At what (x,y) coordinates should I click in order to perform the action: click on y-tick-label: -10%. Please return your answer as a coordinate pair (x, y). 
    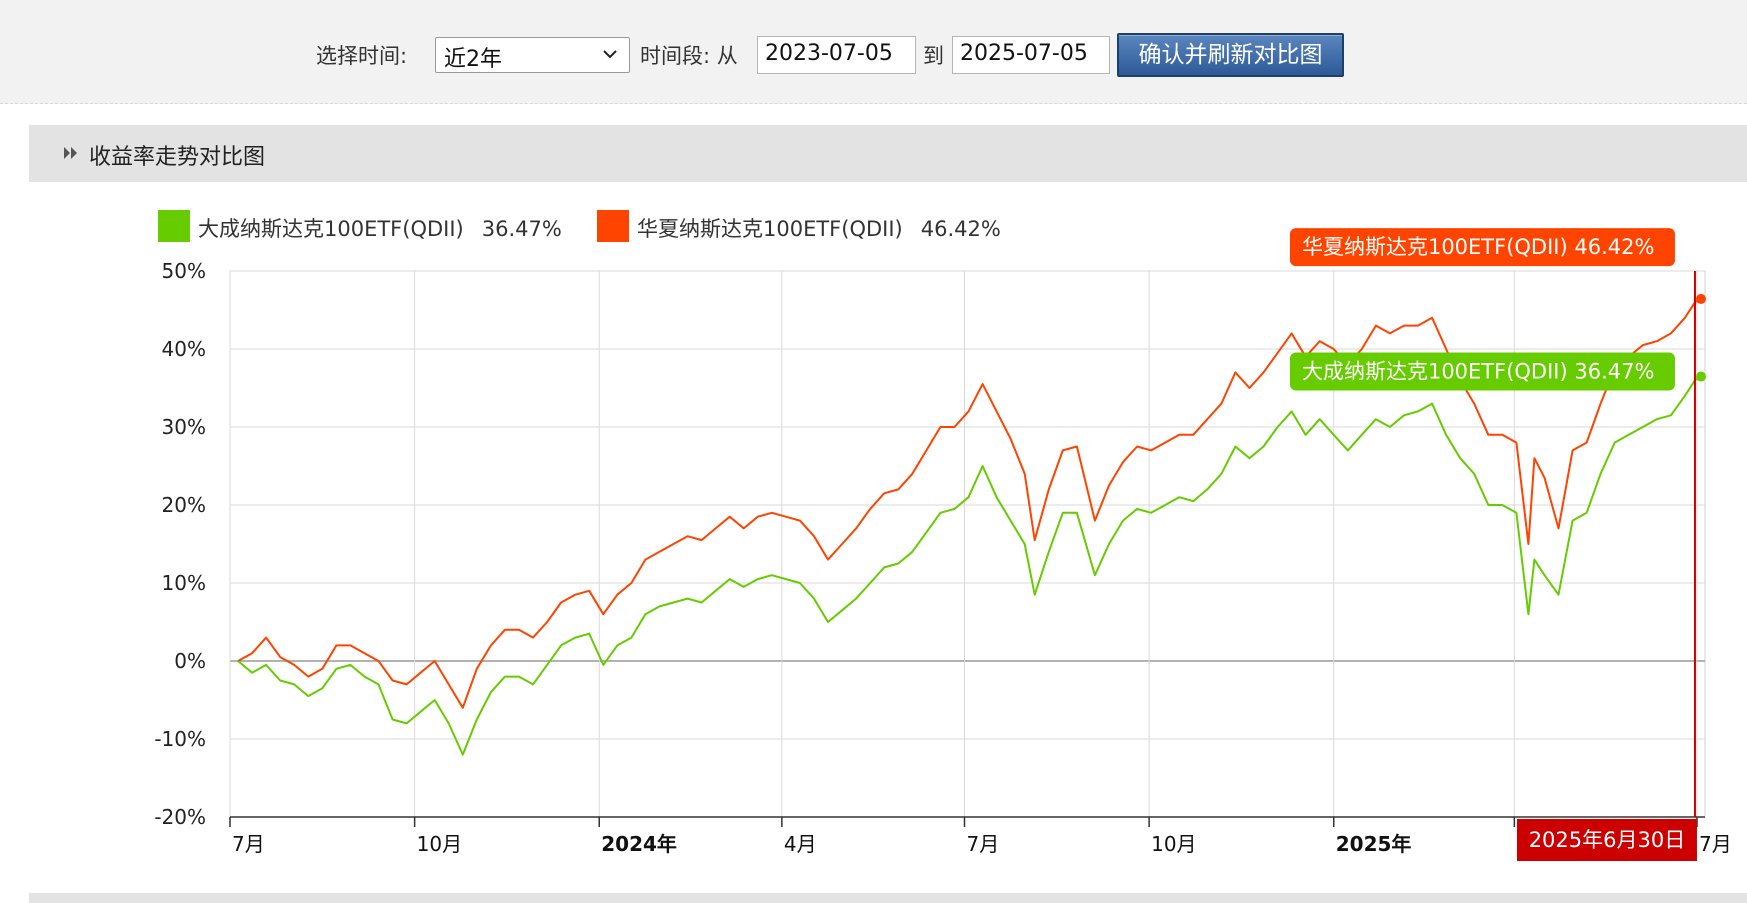
    Looking at the image, I should click on (180, 739).